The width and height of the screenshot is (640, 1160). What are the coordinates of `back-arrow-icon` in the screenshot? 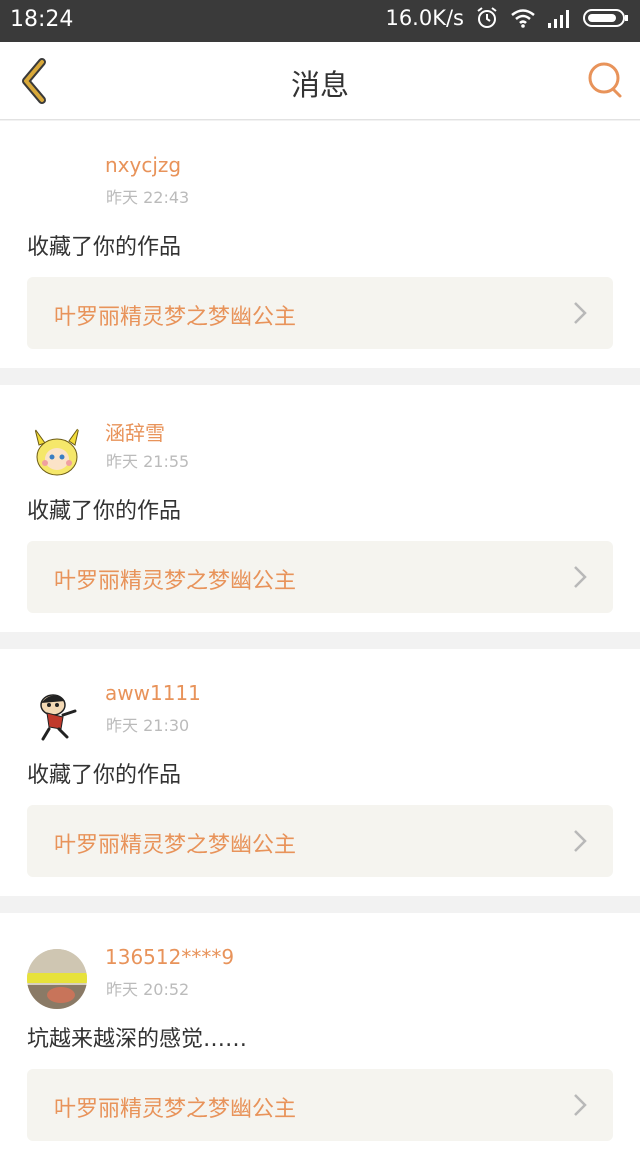 It's located at (38, 81).